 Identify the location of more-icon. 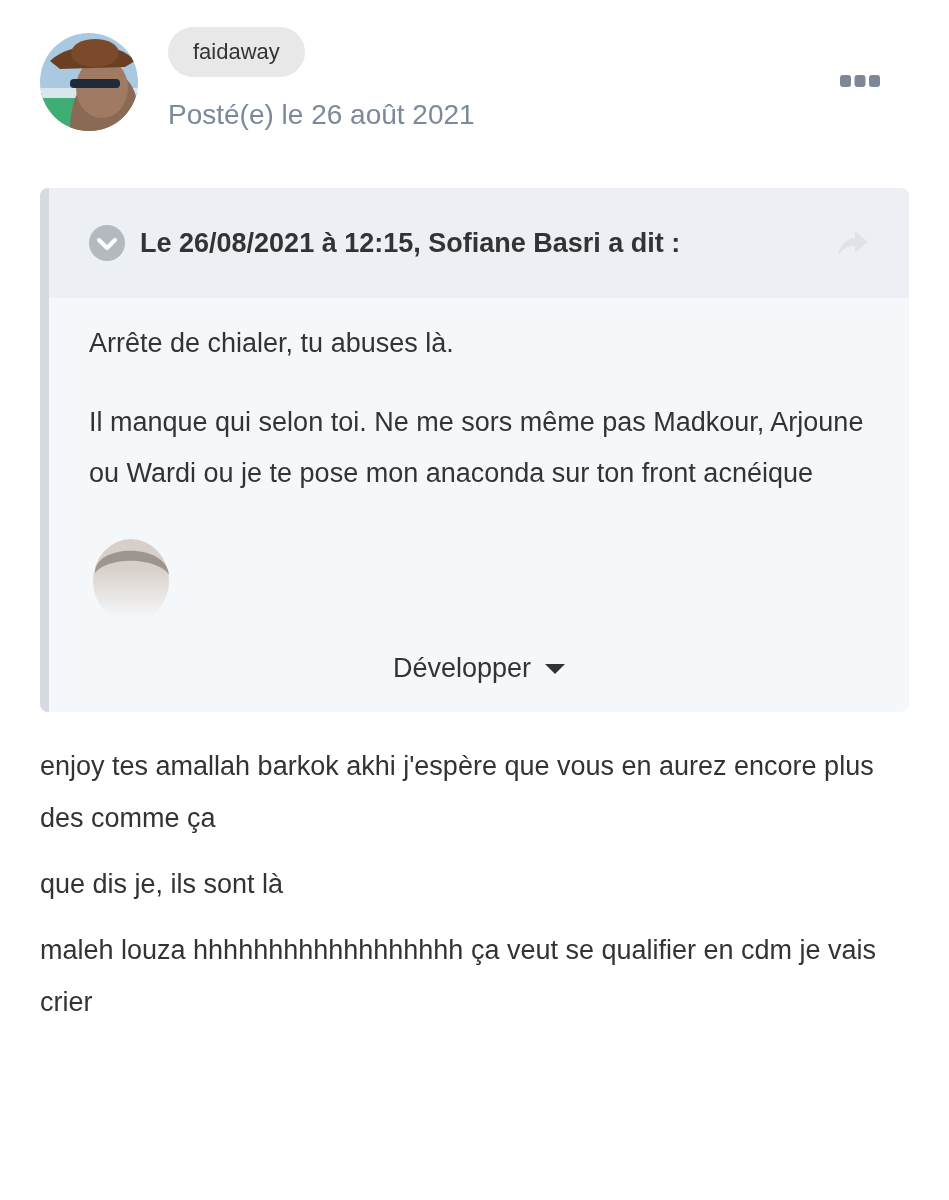
(860, 81).